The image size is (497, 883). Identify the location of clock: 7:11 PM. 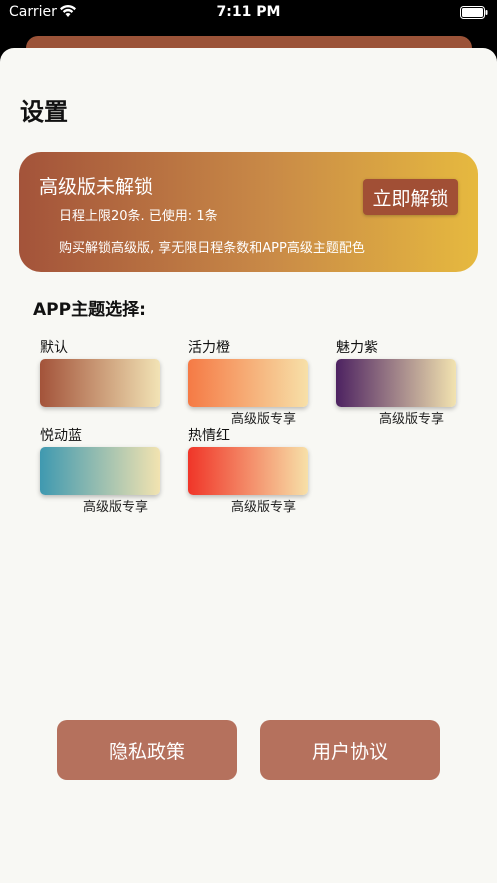
(248, 12).